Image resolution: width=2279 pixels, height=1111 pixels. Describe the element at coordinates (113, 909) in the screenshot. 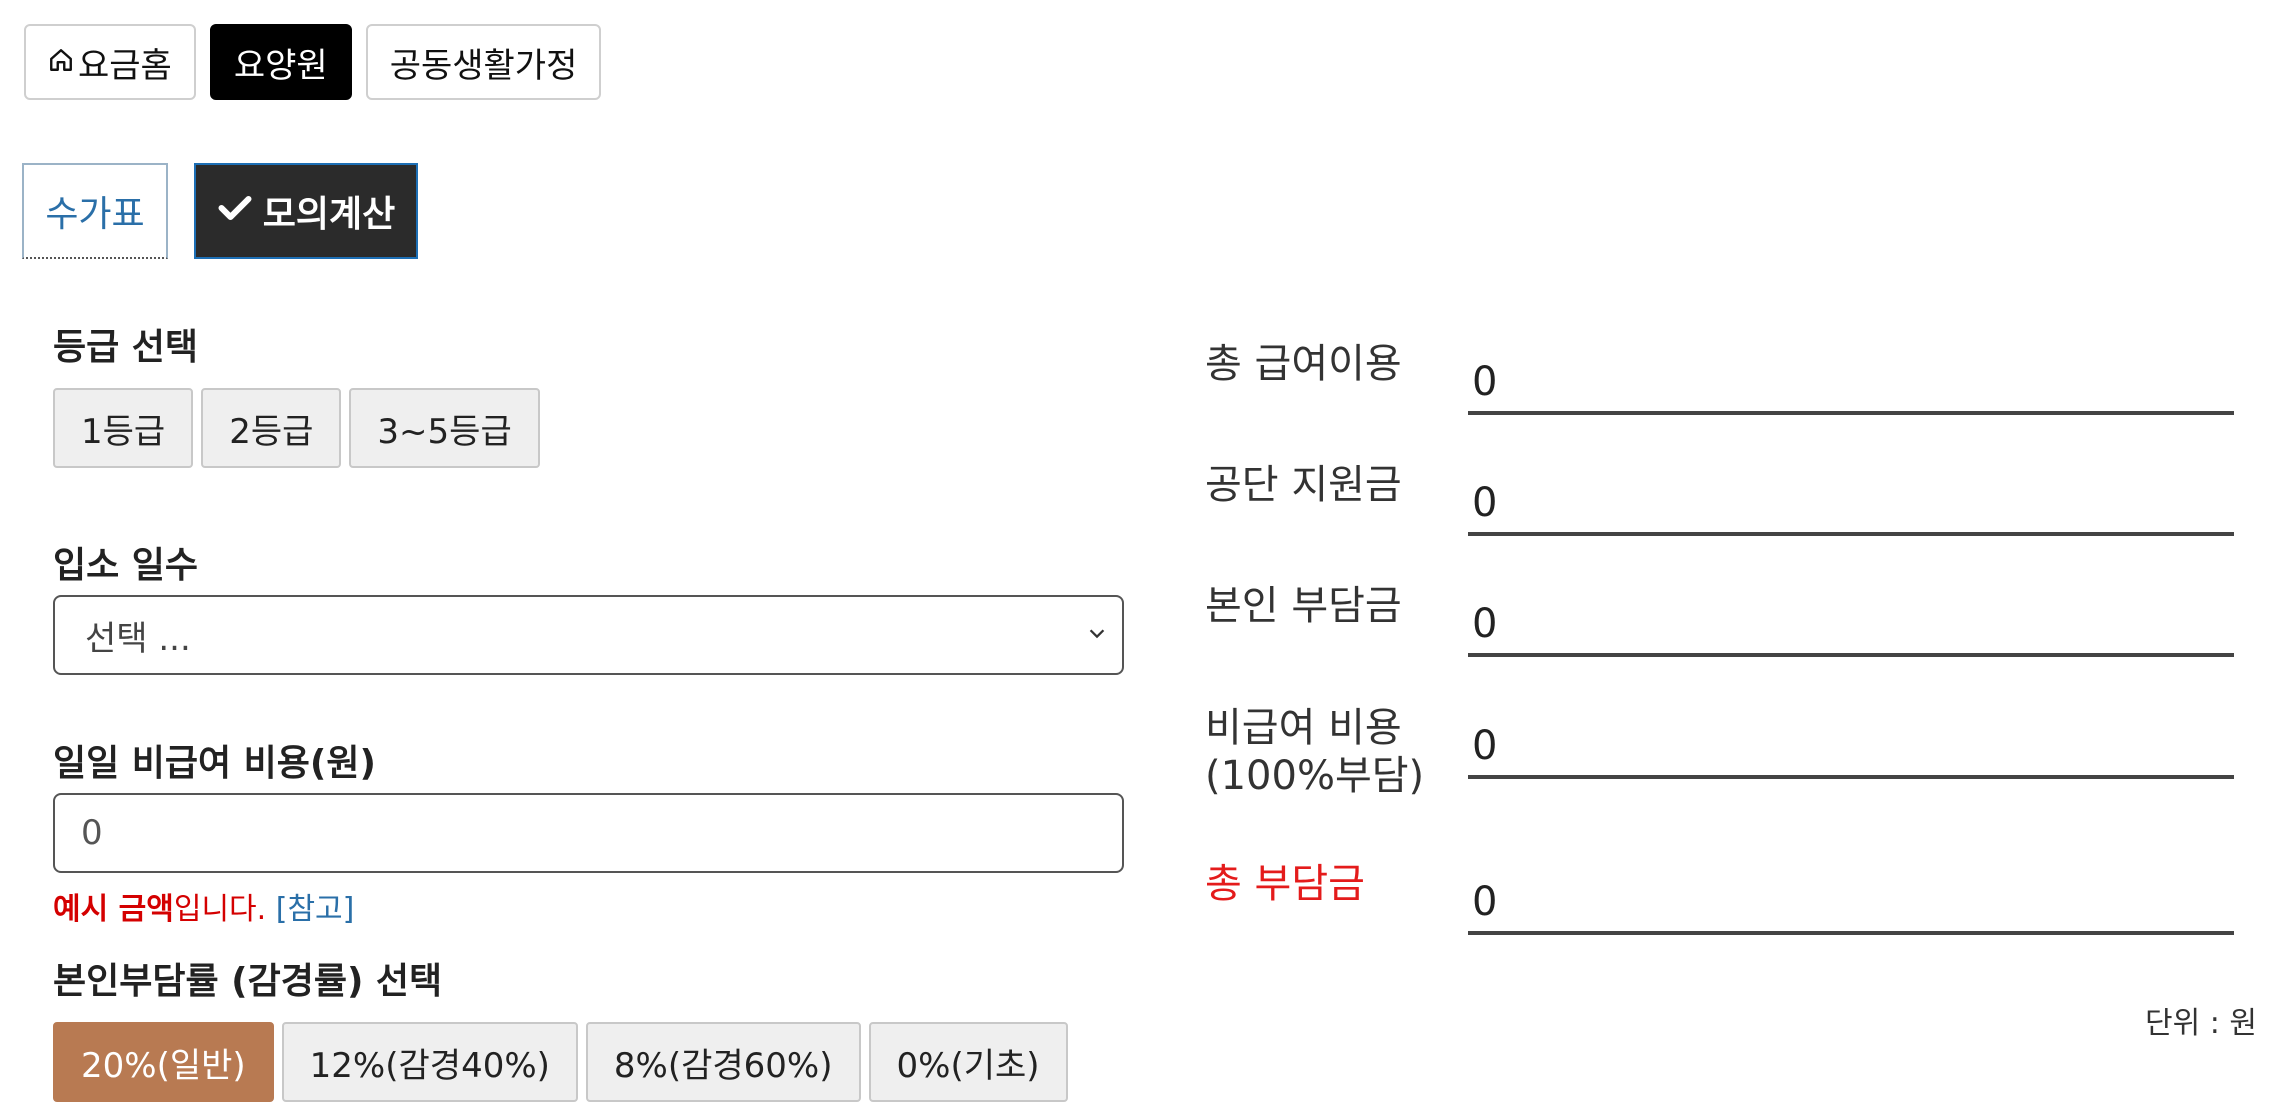

I see `example-note-bold: 예시 금액` at that location.